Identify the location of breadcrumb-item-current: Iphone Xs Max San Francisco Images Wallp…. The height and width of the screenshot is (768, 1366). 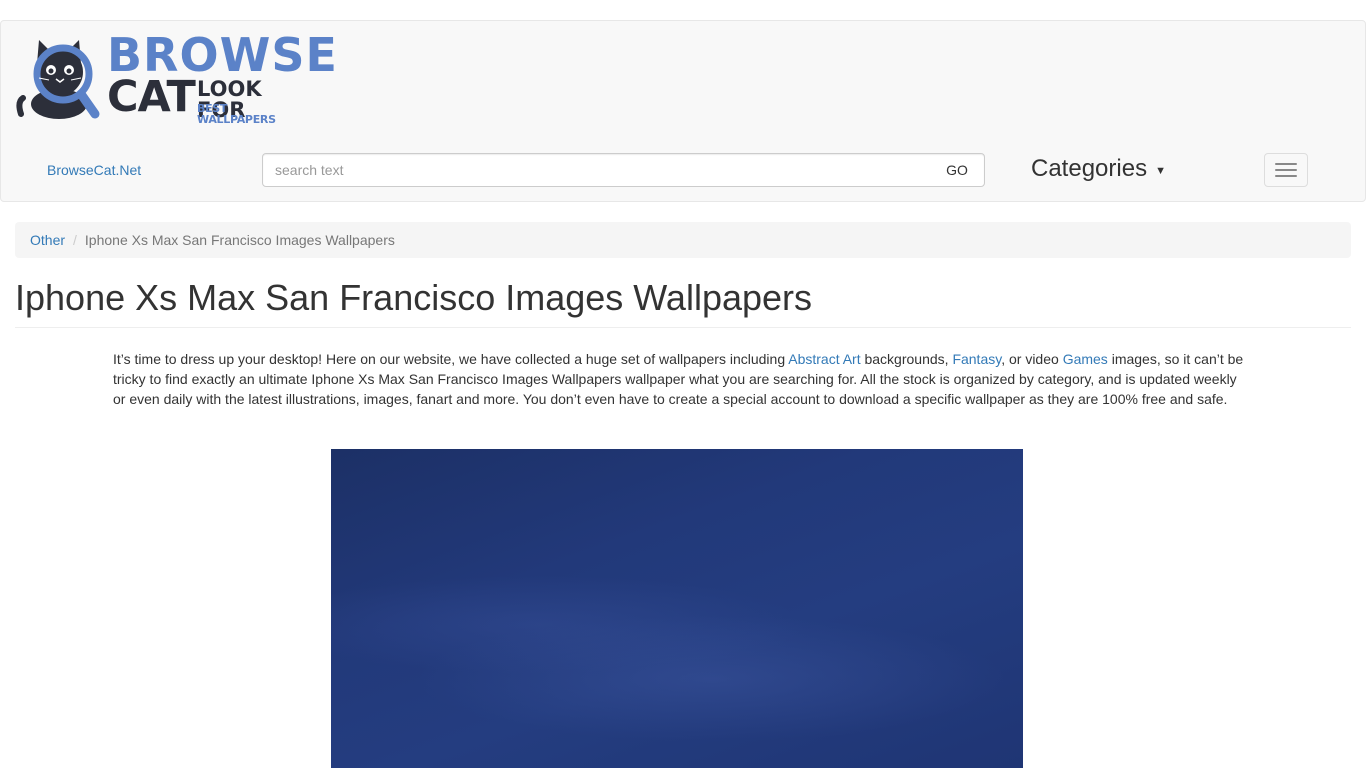
(239, 240).